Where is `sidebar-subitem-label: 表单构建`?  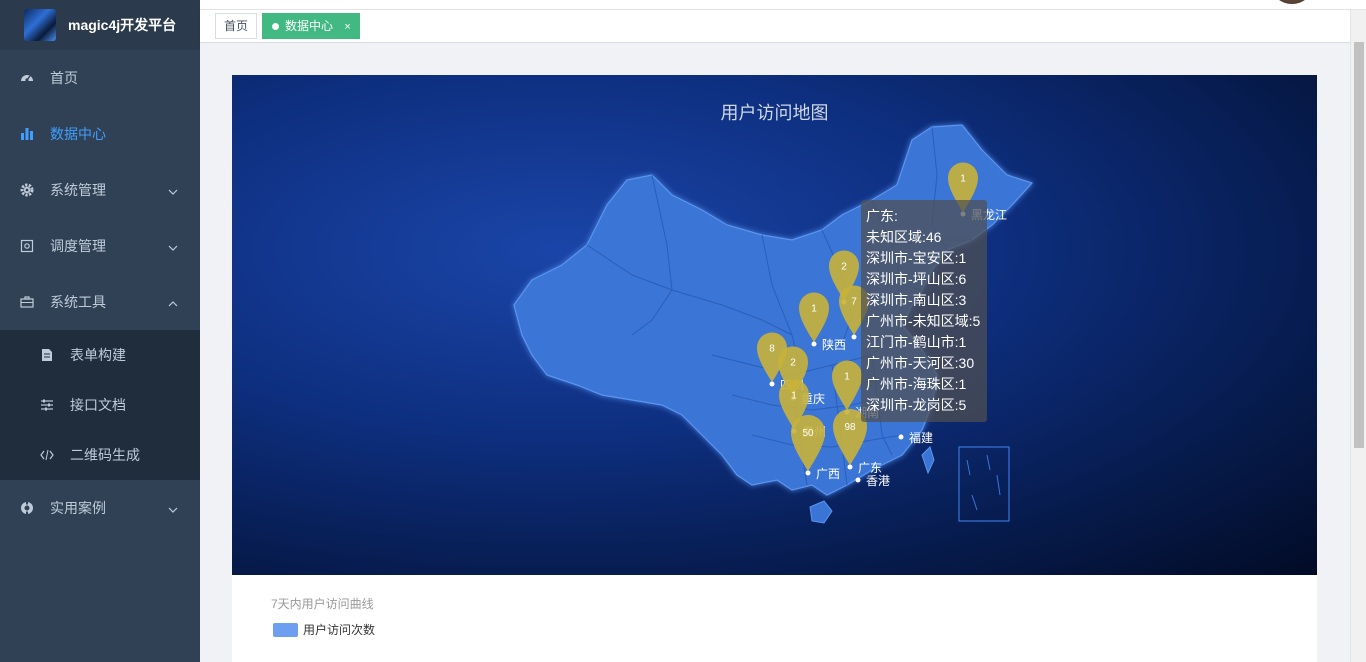 sidebar-subitem-label: 表单构建 is located at coordinates (98, 355).